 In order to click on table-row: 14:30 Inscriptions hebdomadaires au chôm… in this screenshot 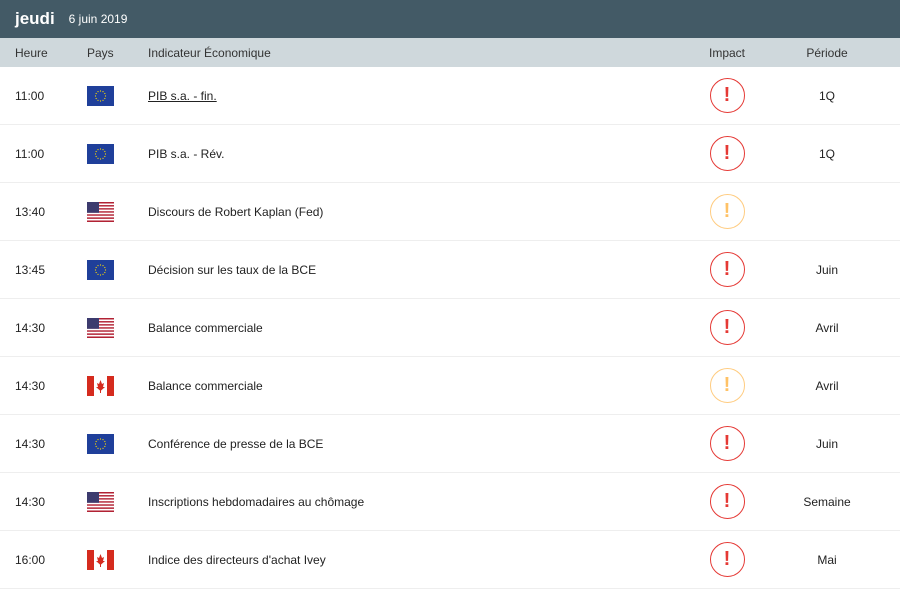, I will do `click(450, 502)`.